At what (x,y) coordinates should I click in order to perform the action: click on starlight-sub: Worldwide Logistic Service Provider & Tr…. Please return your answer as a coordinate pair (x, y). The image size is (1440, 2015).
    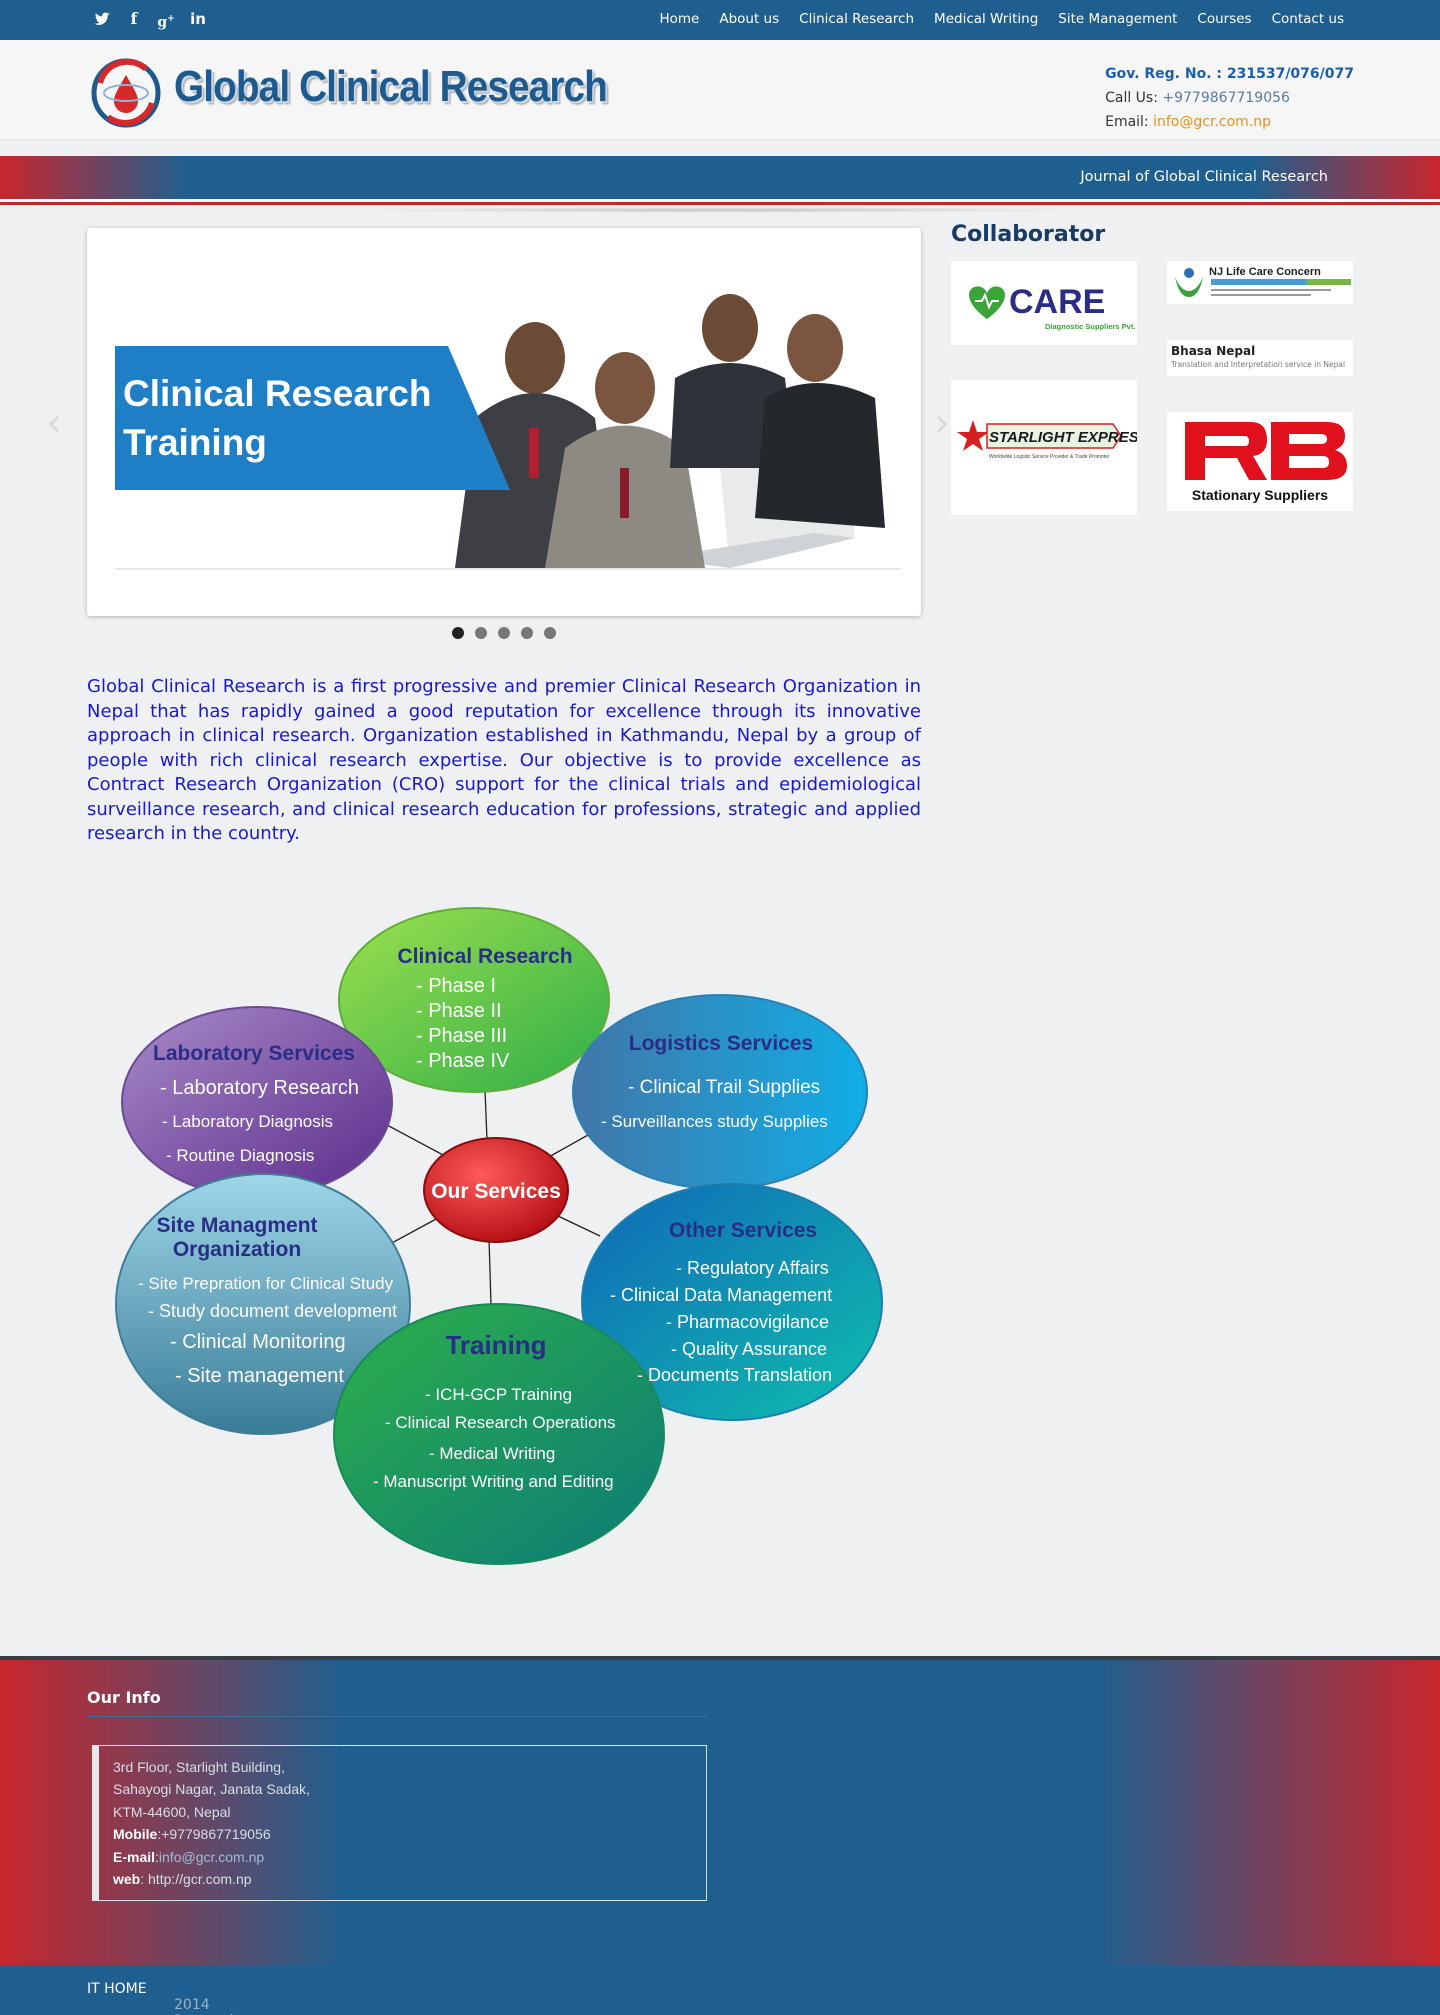
    Looking at the image, I should click on (1049, 457).